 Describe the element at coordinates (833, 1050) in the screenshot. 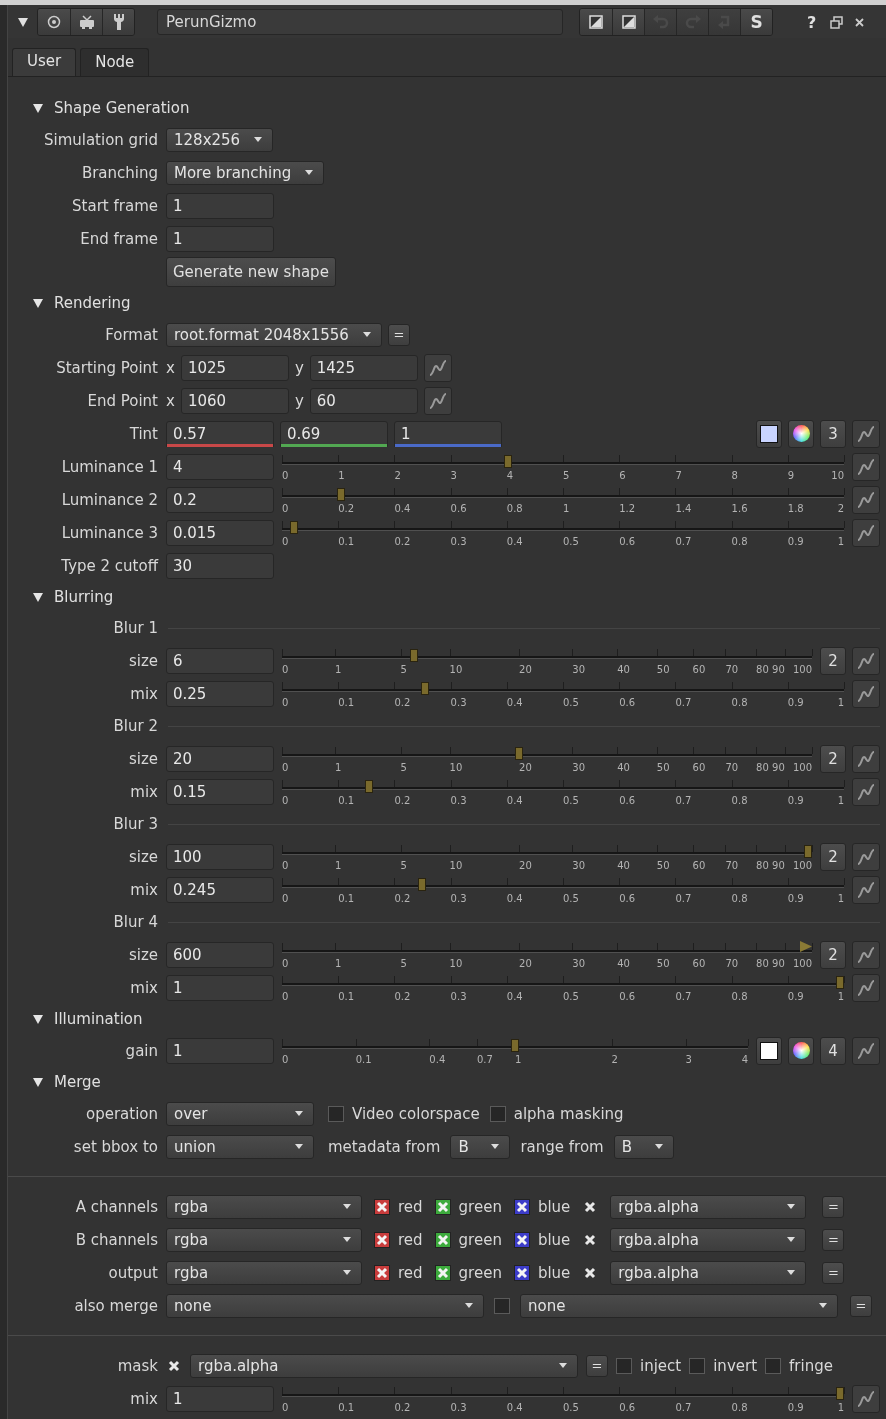

I see `count-button: 4` at that location.